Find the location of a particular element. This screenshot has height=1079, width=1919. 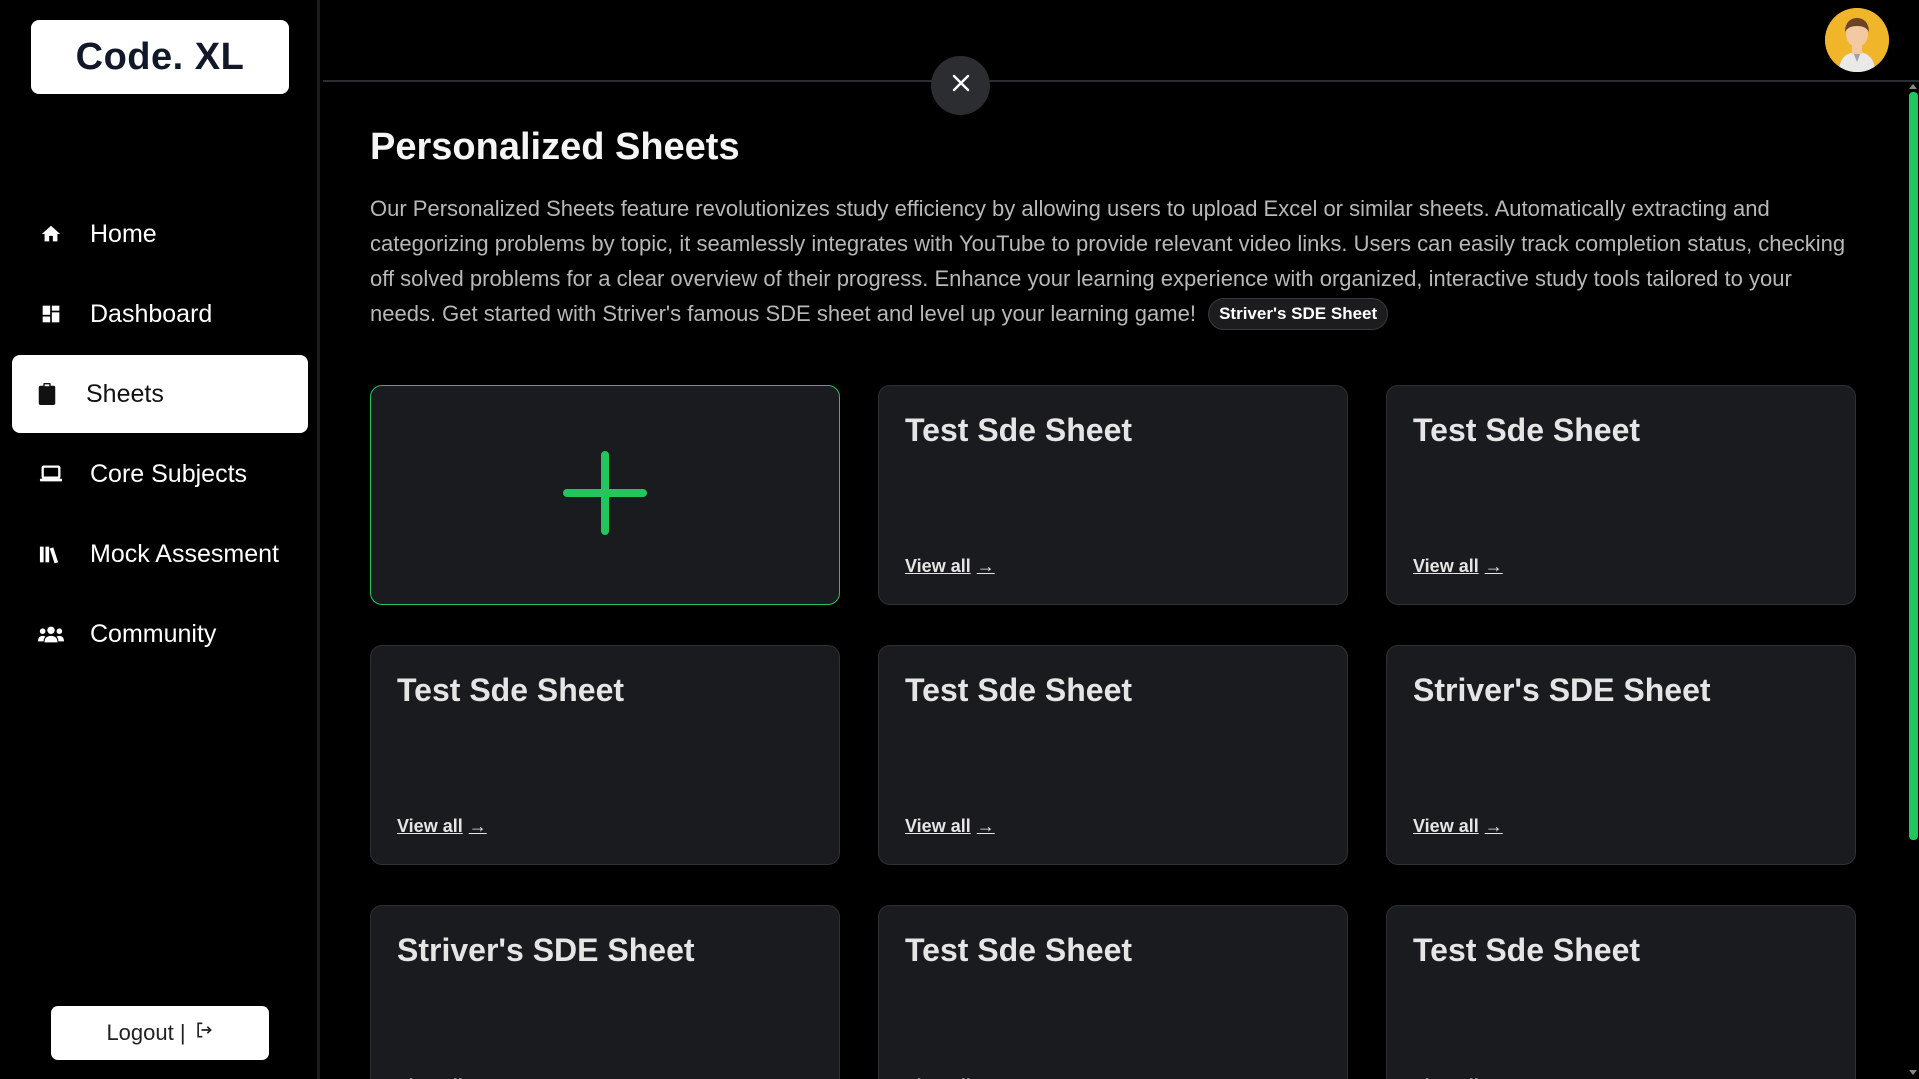

sidebar-item-home: Home is located at coordinates (160, 234).